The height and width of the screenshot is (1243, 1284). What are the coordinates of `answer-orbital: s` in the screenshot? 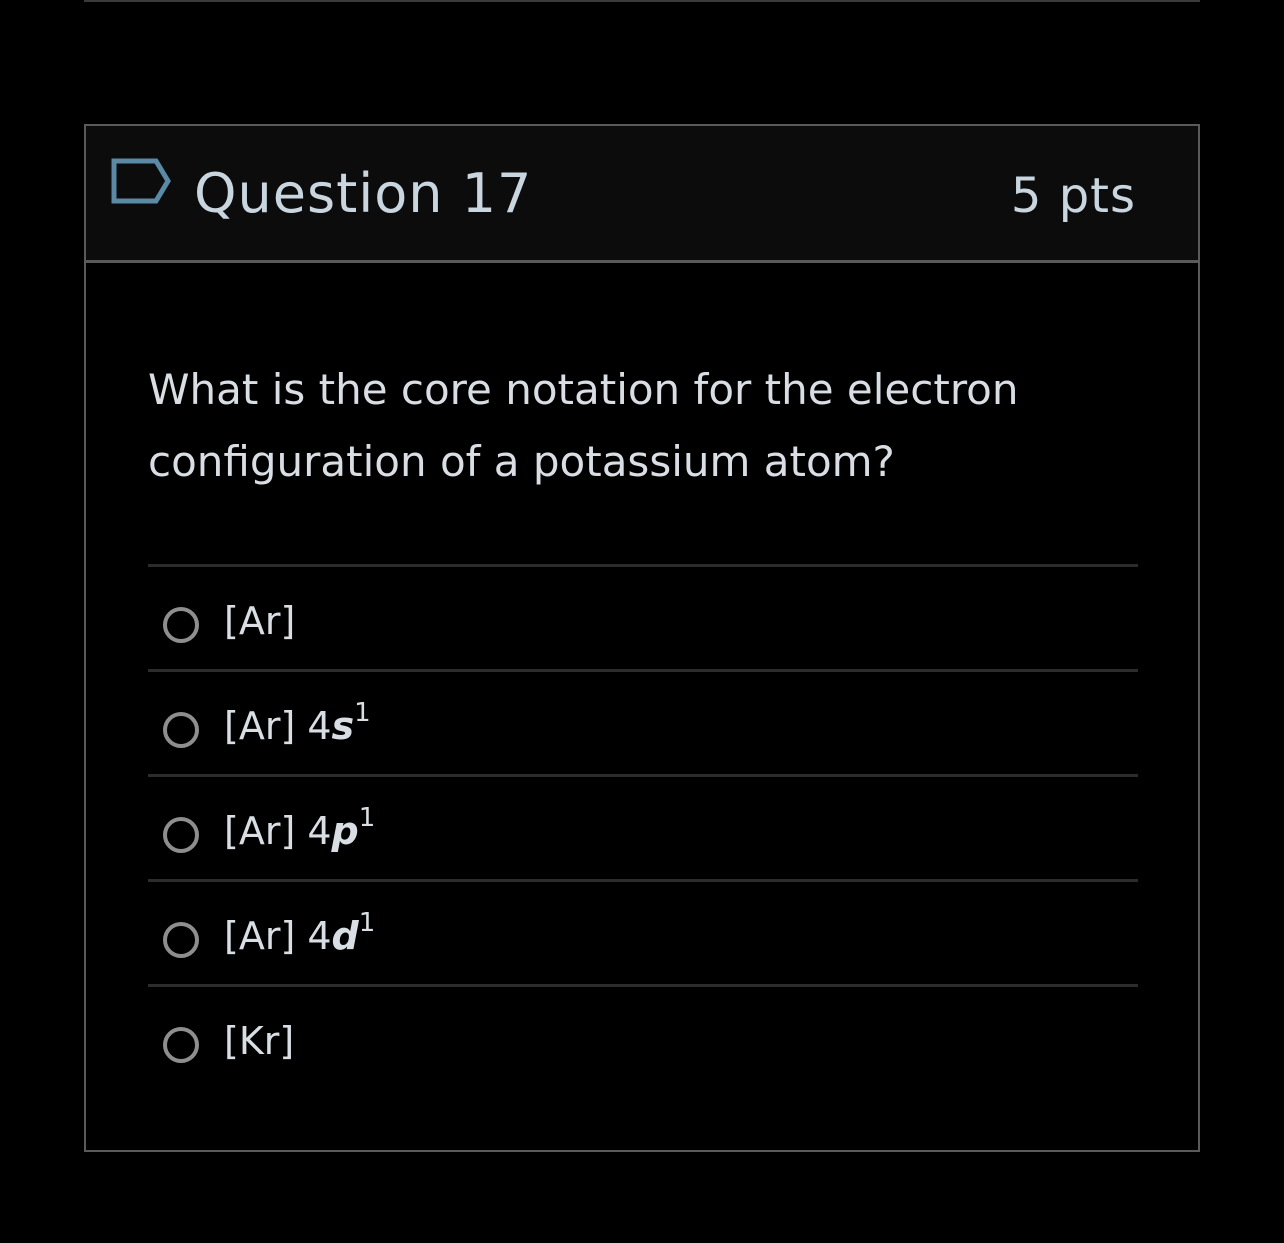 It's located at (343, 726).